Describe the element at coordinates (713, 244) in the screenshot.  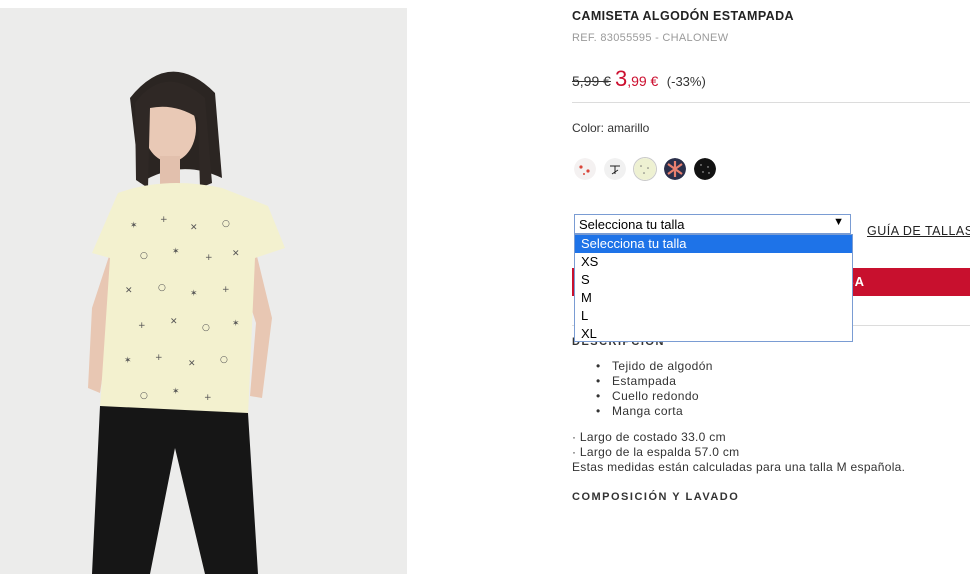
I see `size-option: Selecciona tu talla` at that location.